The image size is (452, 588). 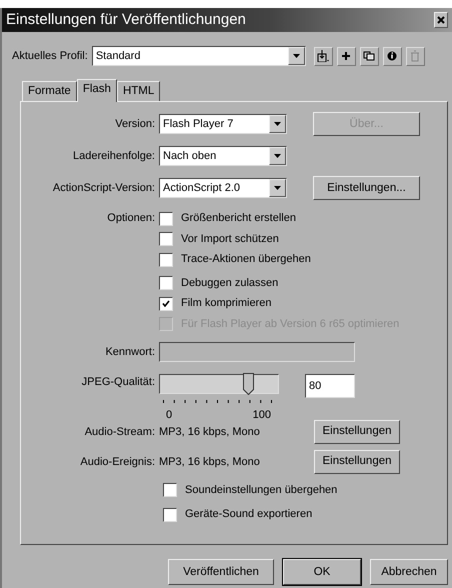 I want to click on import-button, so click(x=323, y=56).